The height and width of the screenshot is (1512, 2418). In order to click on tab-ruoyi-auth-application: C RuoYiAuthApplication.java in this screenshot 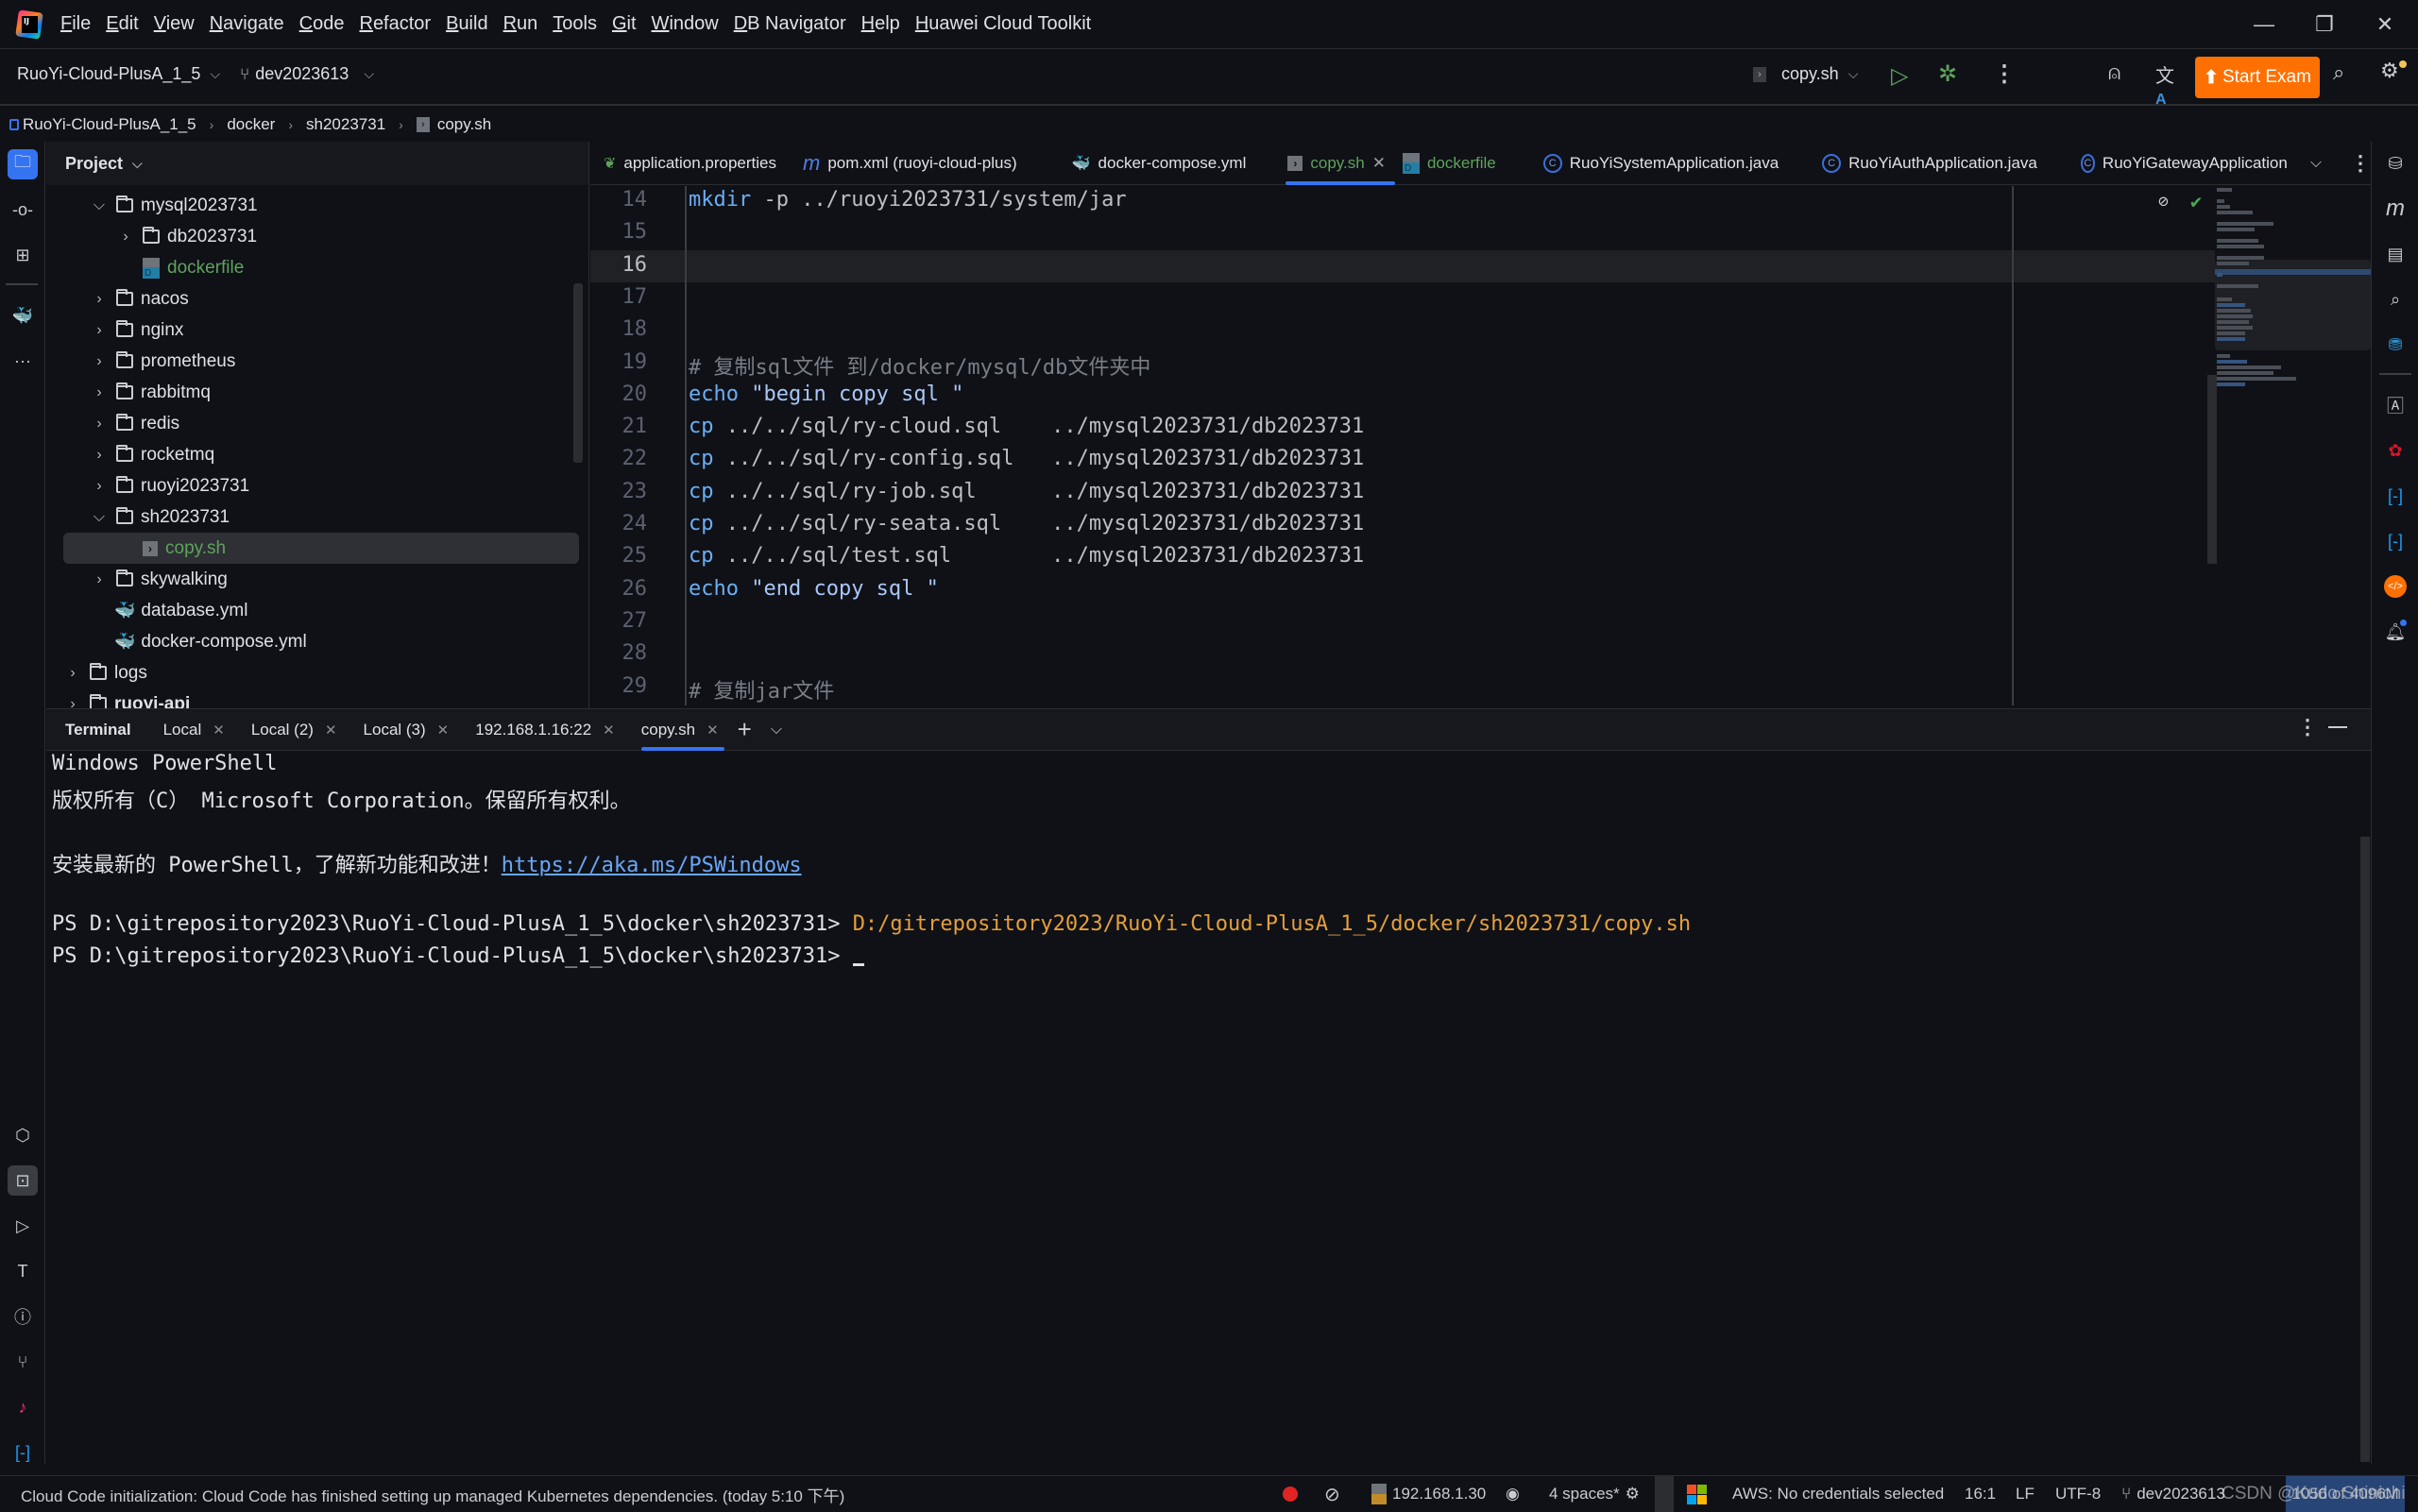, I will do `click(1930, 163)`.